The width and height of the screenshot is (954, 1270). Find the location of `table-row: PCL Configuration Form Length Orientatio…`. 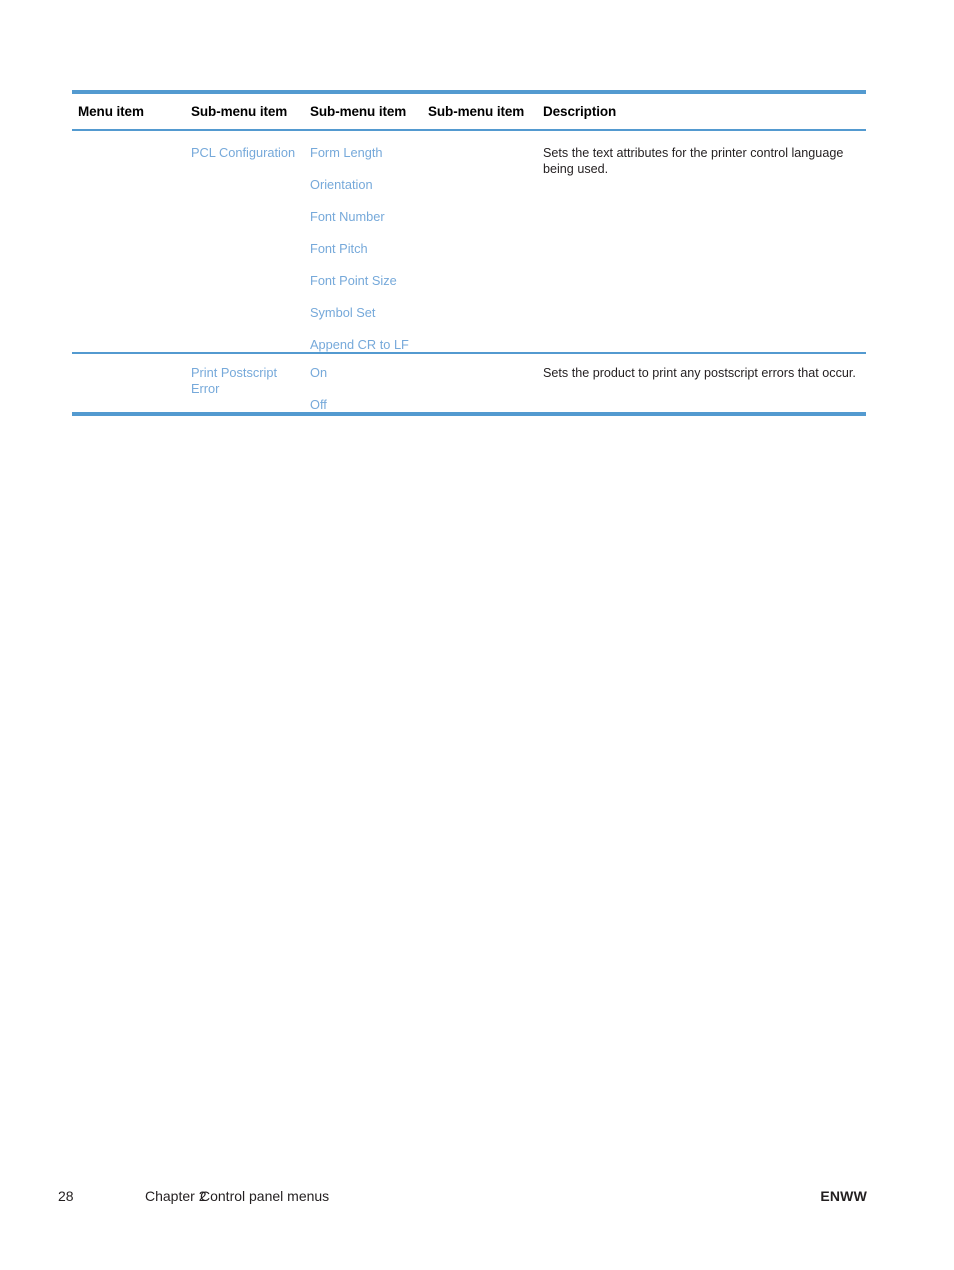

table-row: PCL Configuration Form Length Orientatio… is located at coordinates (469, 241).